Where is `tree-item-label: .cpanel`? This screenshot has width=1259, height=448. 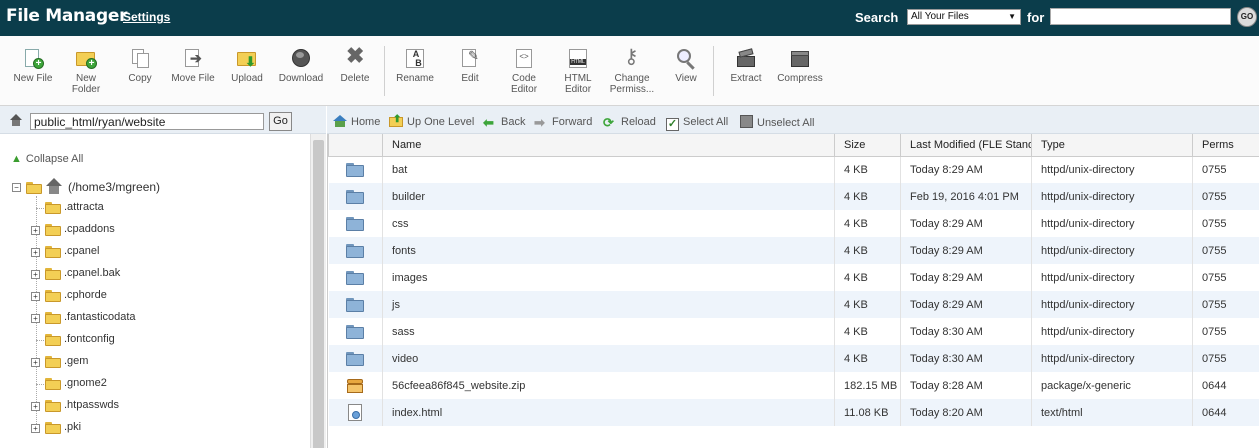 tree-item-label: .cpanel is located at coordinates (82, 251).